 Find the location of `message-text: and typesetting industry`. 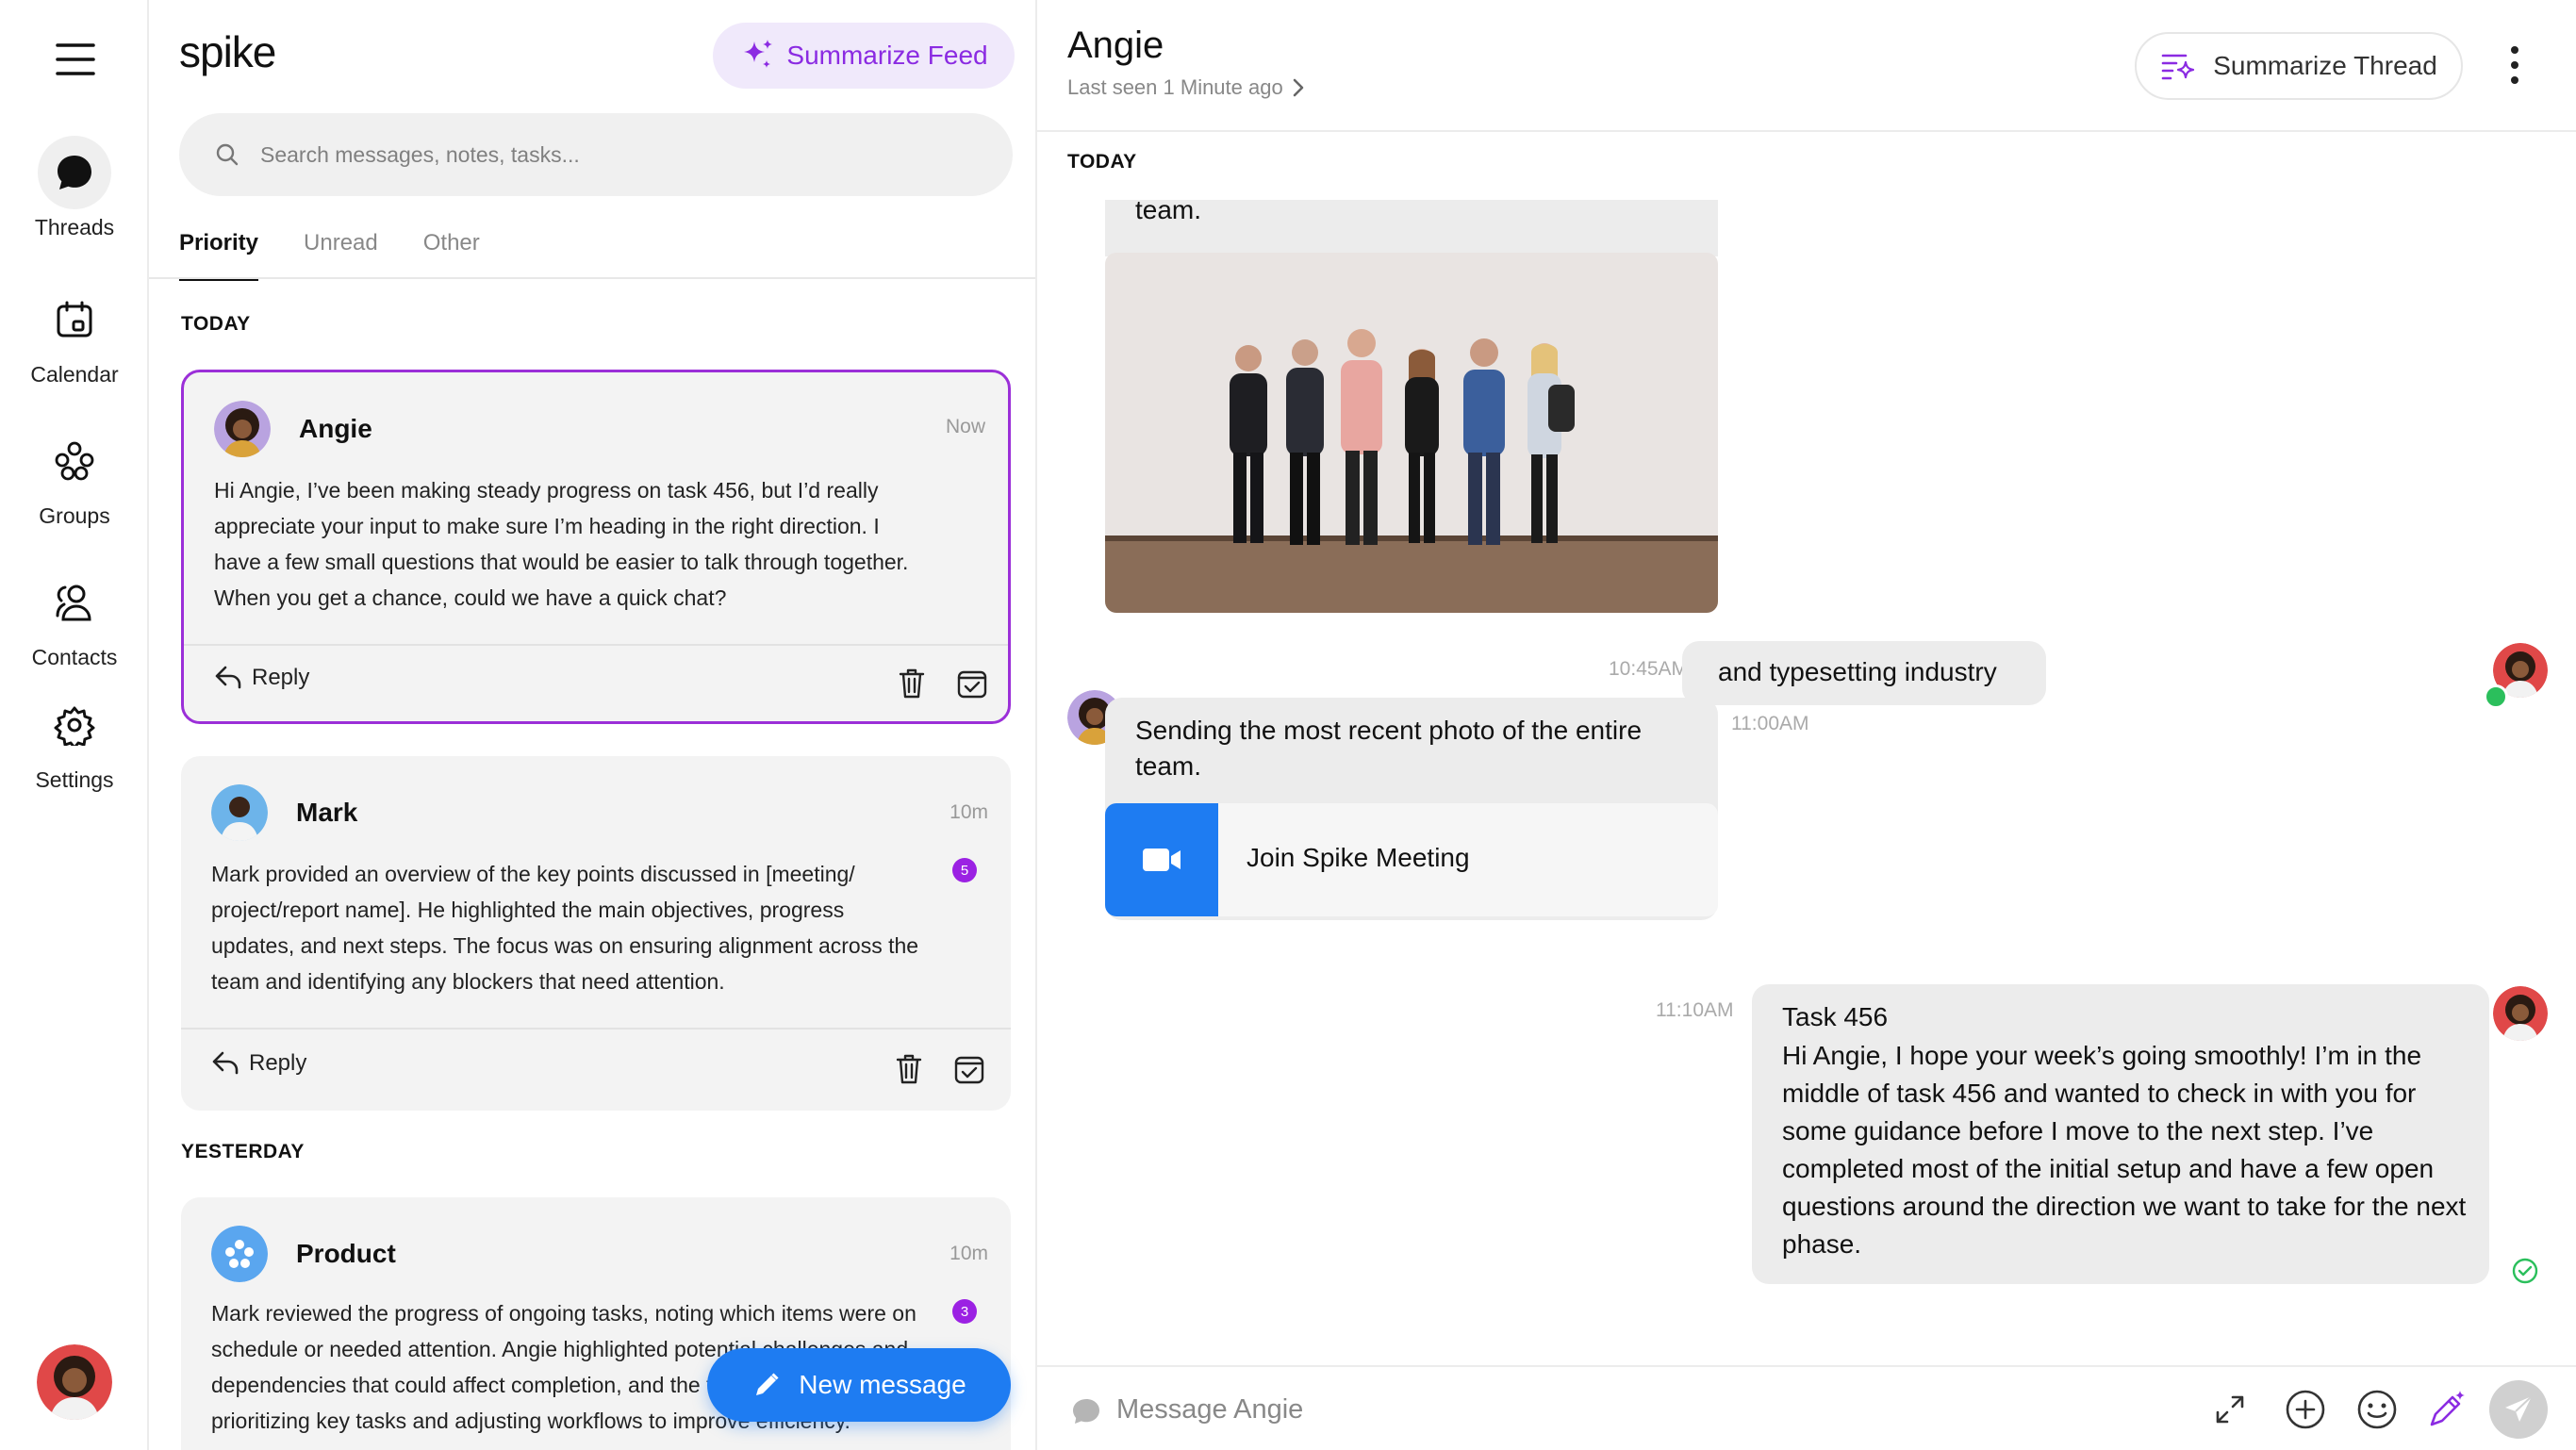

message-text: and typesetting industry is located at coordinates (1857, 672).